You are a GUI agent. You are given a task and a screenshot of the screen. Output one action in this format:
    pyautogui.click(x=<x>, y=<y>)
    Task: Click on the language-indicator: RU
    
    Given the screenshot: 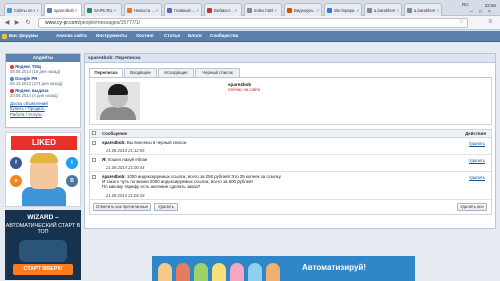 What is the action you would take?
    pyautogui.click(x=465, y=4)
    